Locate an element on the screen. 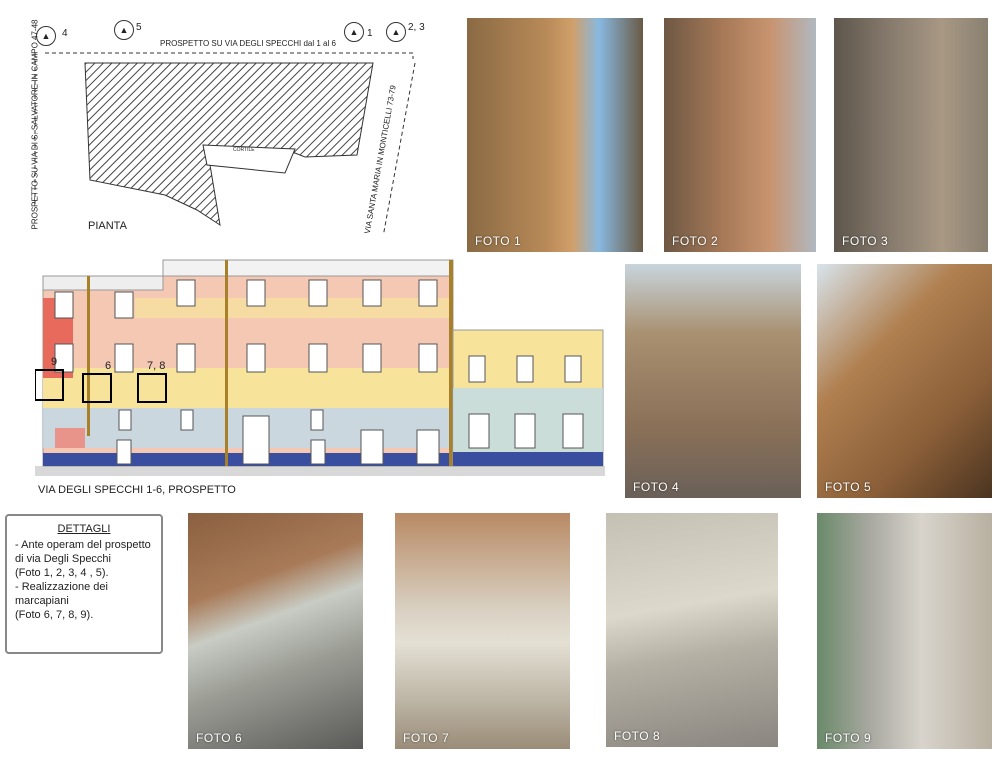 The image size is (1000, 760). details-heading: DETTAGLI is located at coordinates (84, 529).